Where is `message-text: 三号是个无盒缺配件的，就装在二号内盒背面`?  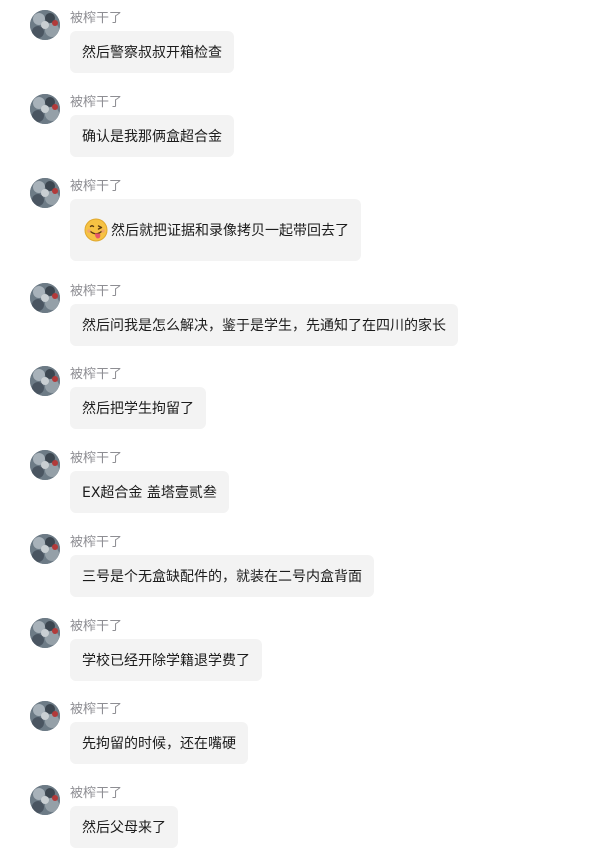
message-text: 三号是个无盒缺配件的，就装在二号内盒背面 is located at coordinates (222, 577).